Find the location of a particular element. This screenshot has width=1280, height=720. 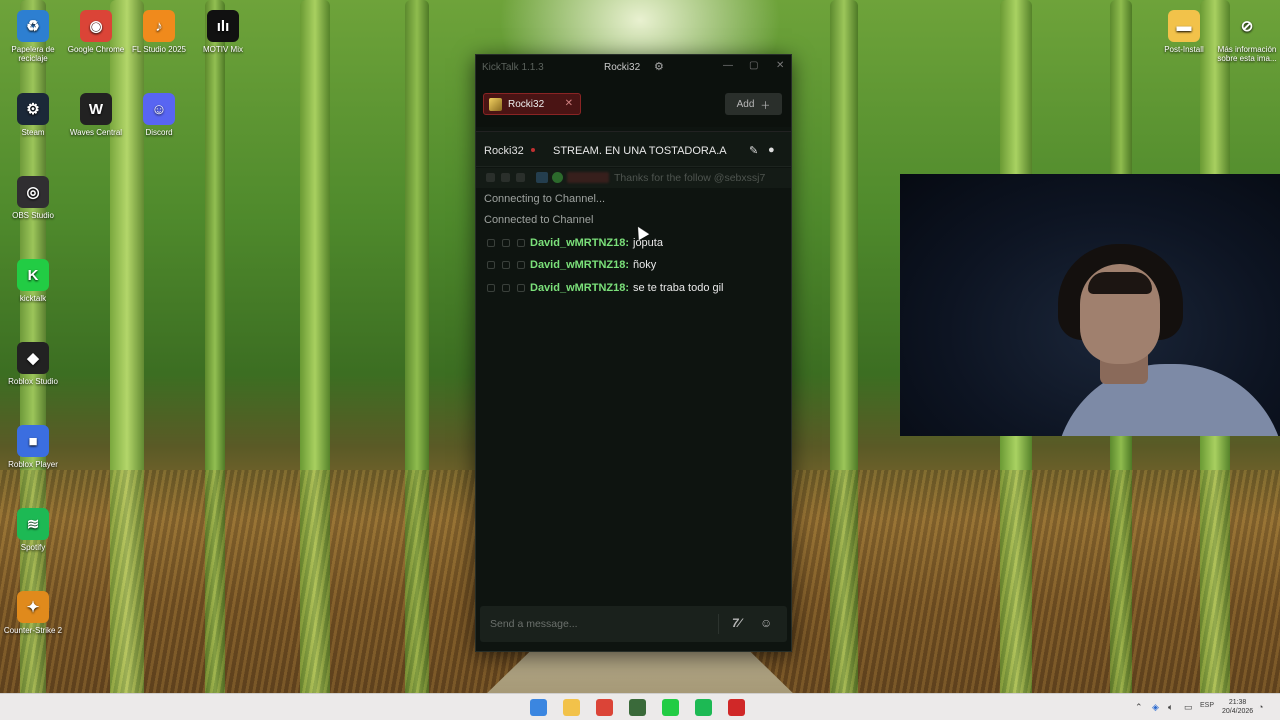

roblox-studio-icon: ◆ is located at coordinates (33, 358).